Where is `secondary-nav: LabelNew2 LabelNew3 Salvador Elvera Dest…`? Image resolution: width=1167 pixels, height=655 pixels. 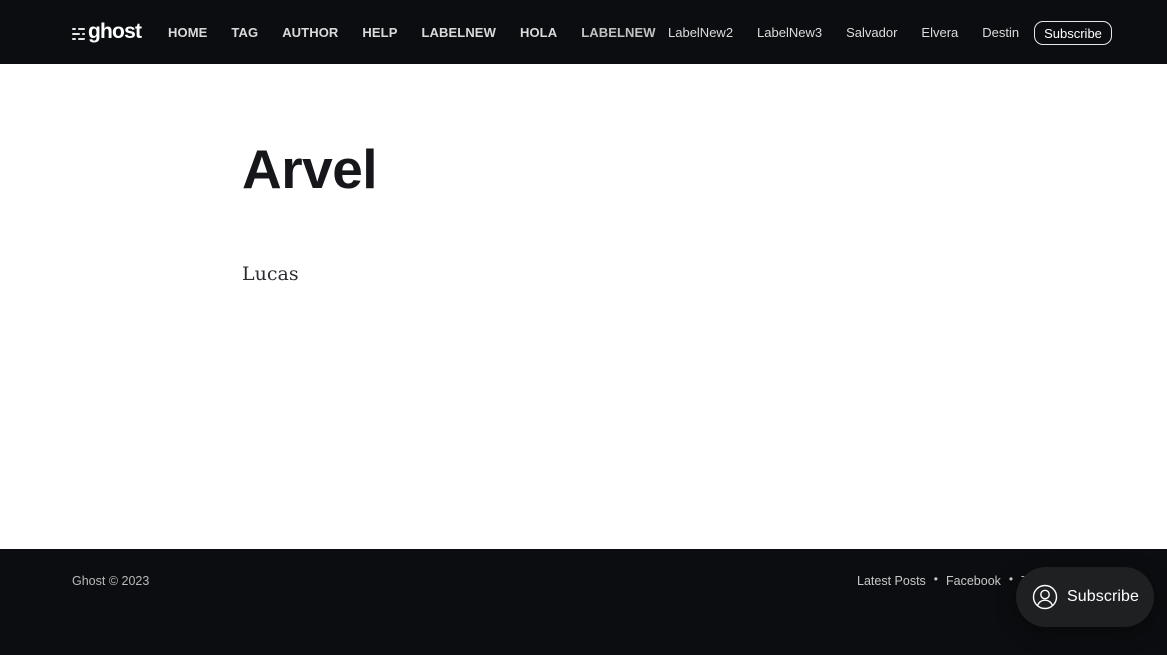 secondary-nav: LabelNew2 LabelNew3 Salvador Elvera Dest… is located at coordinates (855, 32).